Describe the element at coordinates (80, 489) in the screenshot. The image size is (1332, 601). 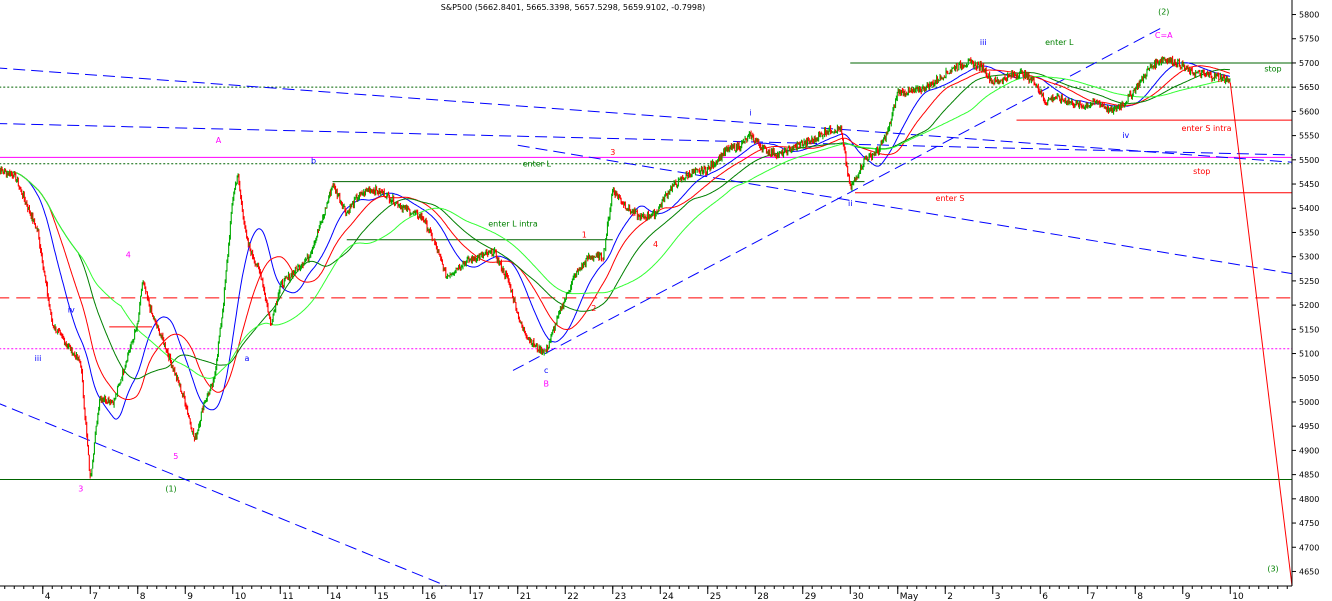
I see `annotation-26: 3` at that location.